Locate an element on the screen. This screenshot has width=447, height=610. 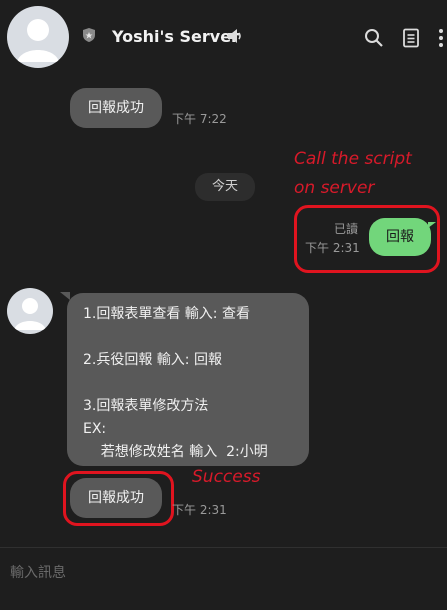
shield-icon is located at coordinates (89, 37).